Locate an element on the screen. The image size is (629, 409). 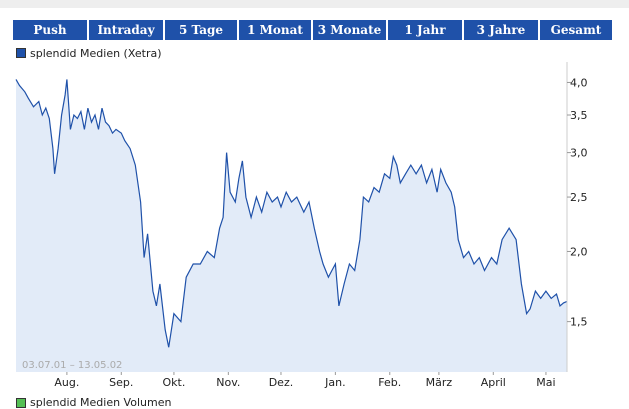
y-tick-label: 4,0 is located at coordinates (579, 82).